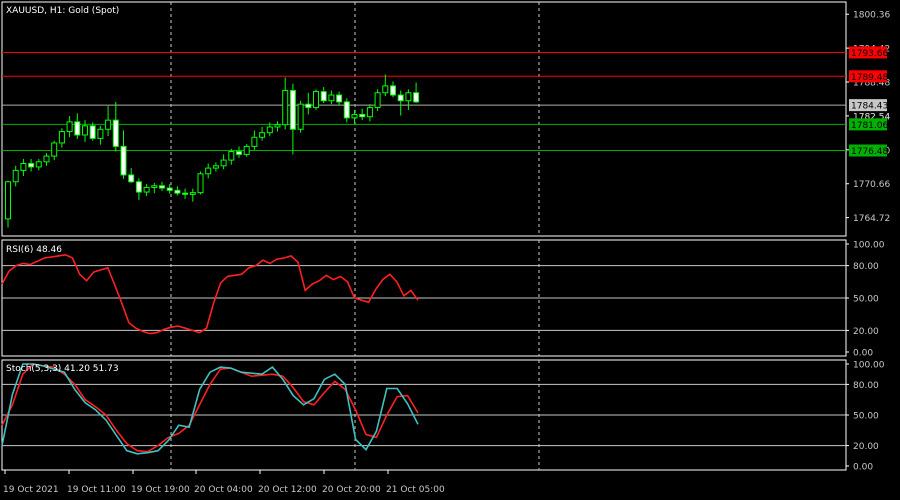 This screenshot has width=900, height=500. Describe the element at coordinates (62, 11) in the screenshot. I see `chart-title: XAUUSD, H1: Gold (Spot)` at that location.